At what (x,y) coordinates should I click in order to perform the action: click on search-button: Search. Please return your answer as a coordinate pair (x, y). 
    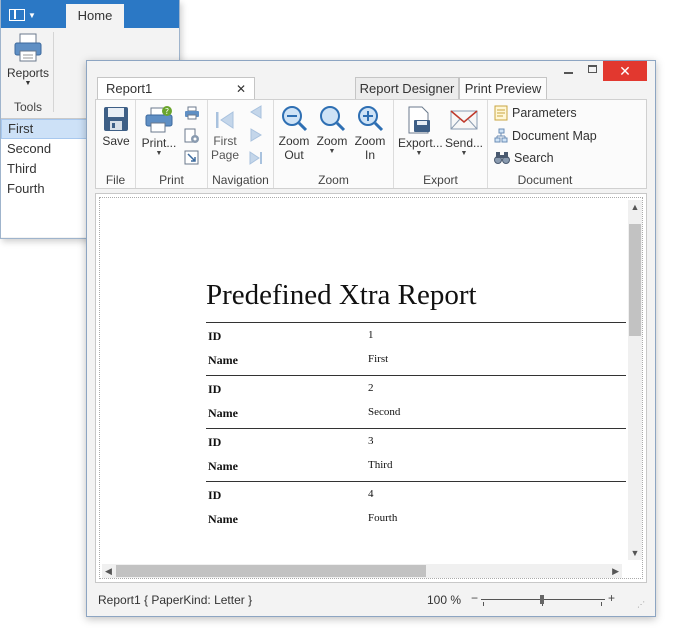
    Looking at the image, I should click on (524, 158).